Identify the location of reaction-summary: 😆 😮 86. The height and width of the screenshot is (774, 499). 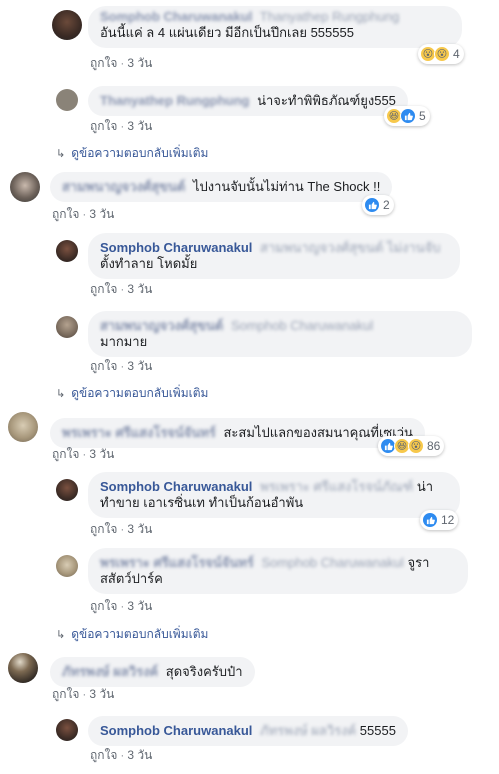
(411, 446).